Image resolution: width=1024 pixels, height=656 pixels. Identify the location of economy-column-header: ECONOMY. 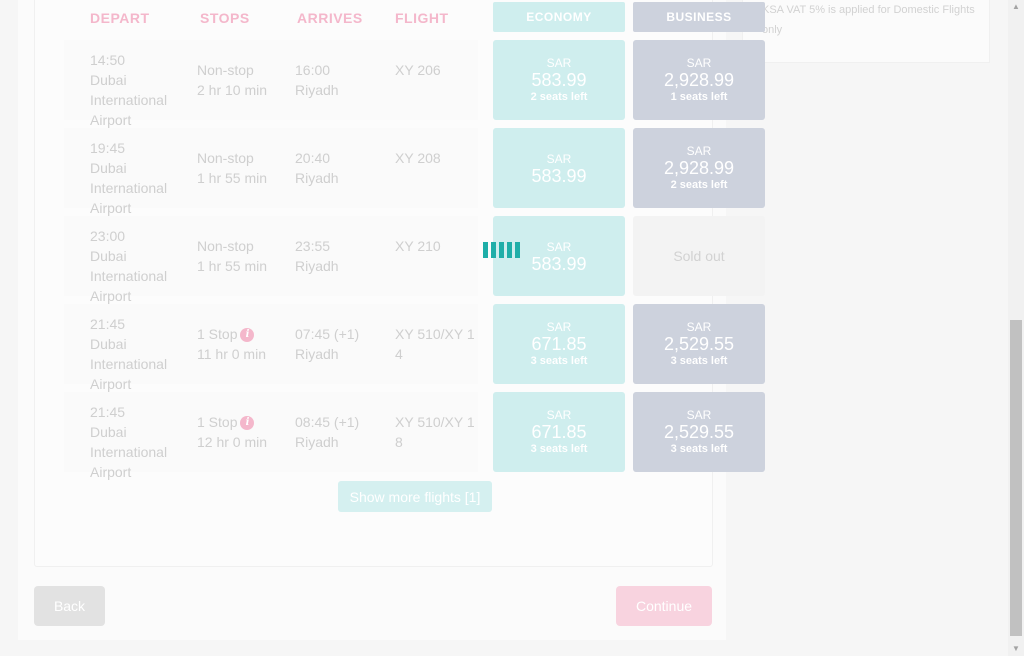
(559, 17).